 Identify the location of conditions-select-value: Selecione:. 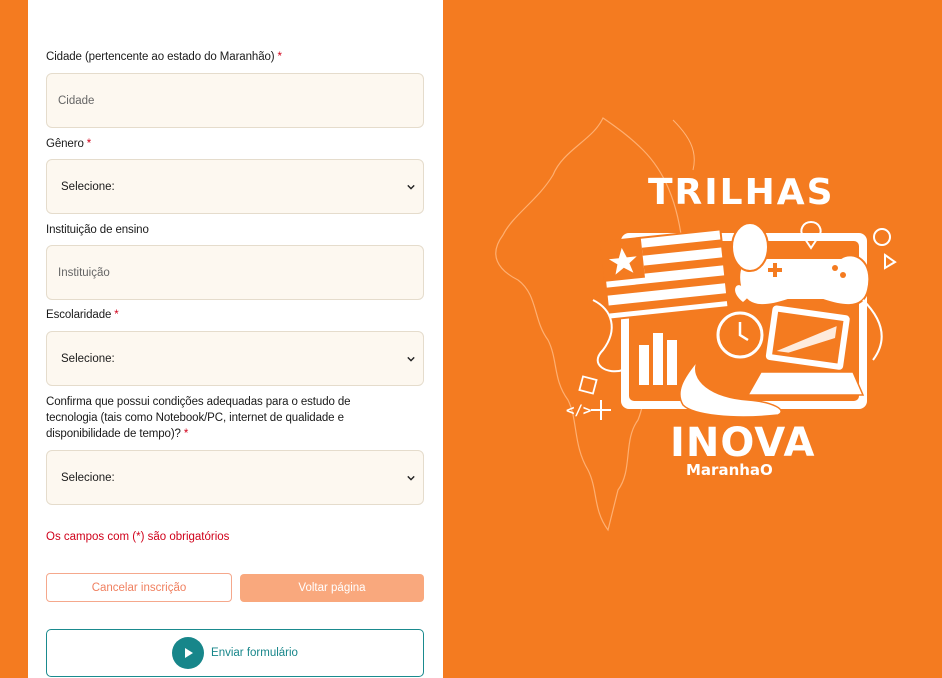
(88, 477).